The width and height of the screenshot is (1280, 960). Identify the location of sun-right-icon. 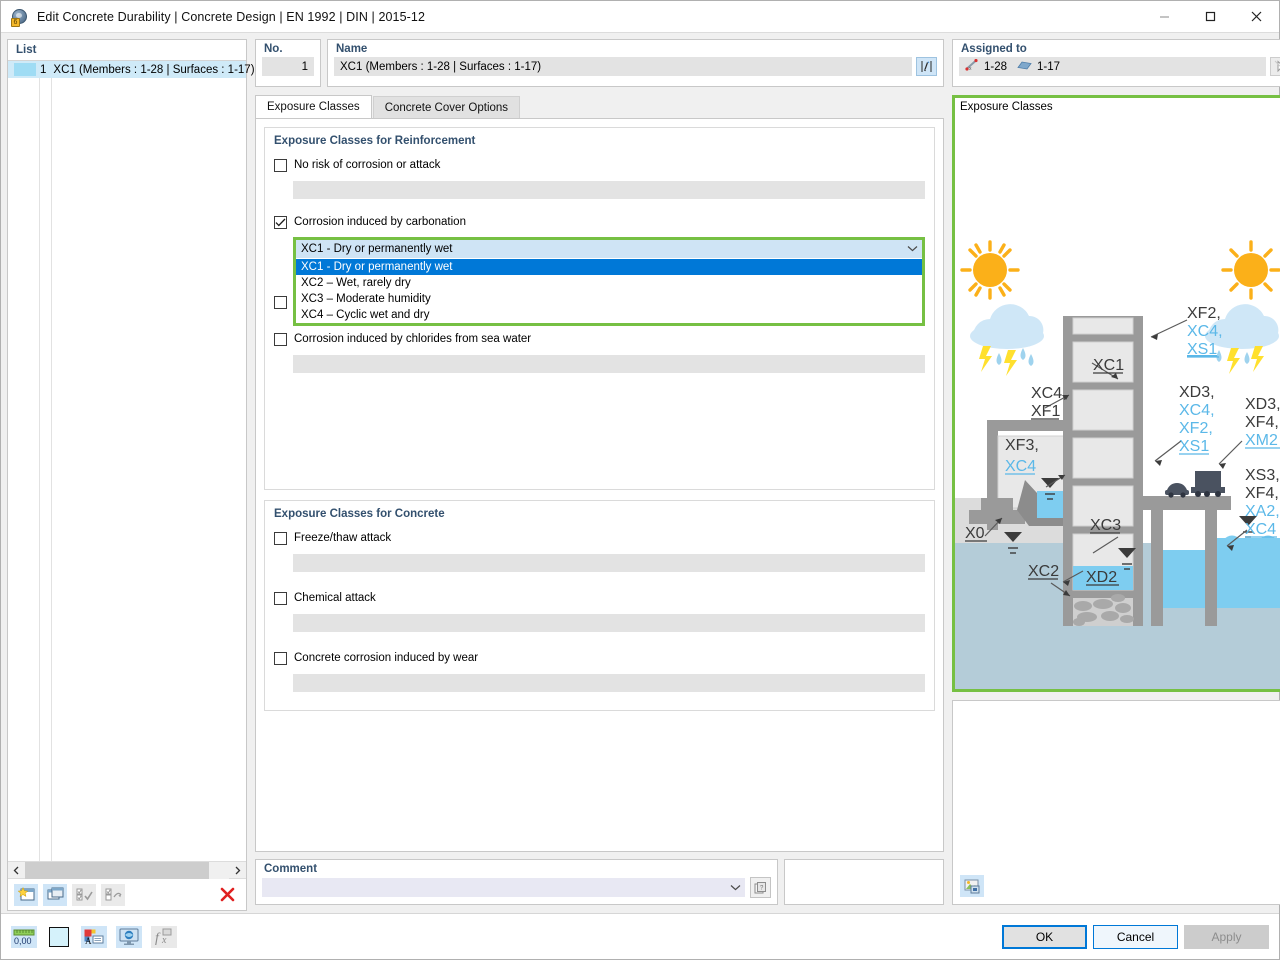
(1250, 270).